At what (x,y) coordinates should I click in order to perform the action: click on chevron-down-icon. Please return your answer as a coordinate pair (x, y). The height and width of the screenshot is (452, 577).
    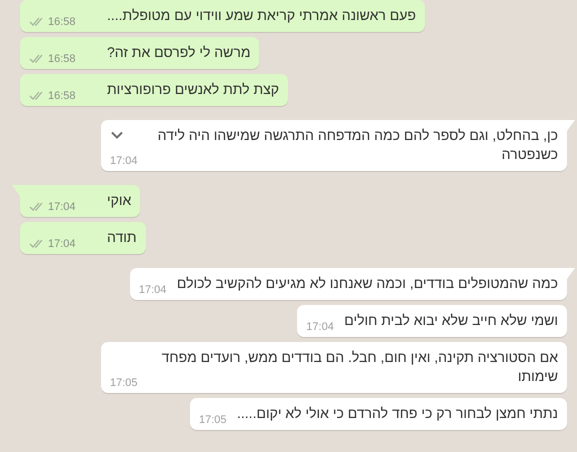
    Looking at the image, I should click on (117, 135).